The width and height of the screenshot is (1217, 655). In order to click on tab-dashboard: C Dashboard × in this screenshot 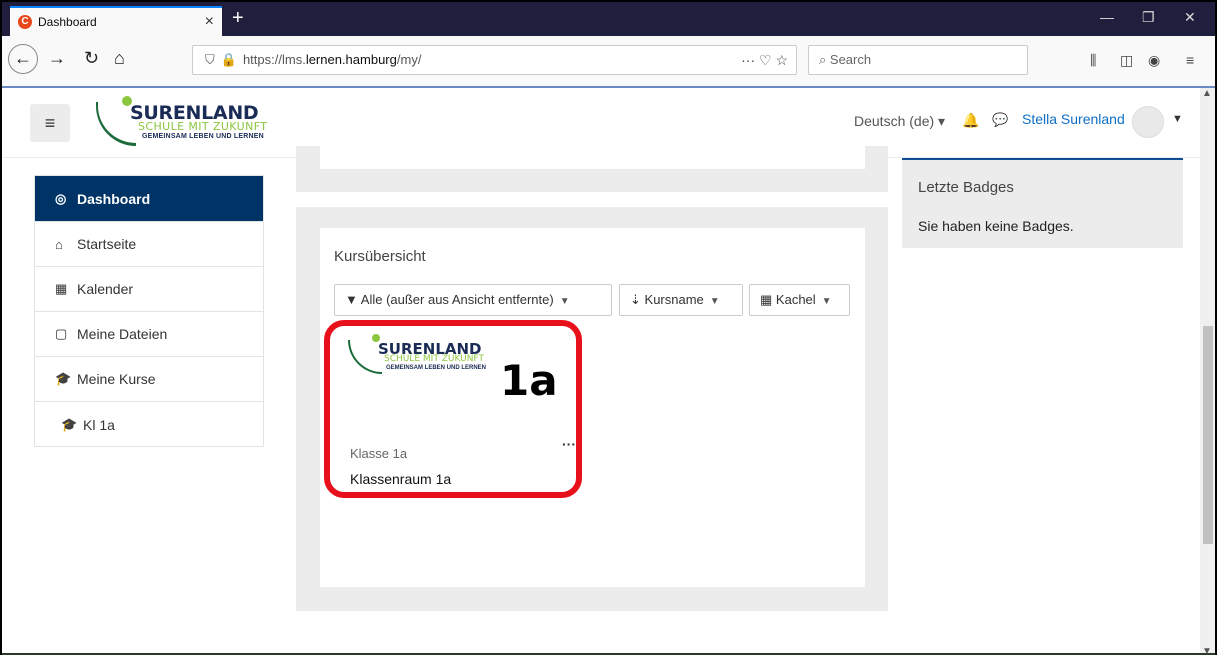, I will do `click(116, 21)`.